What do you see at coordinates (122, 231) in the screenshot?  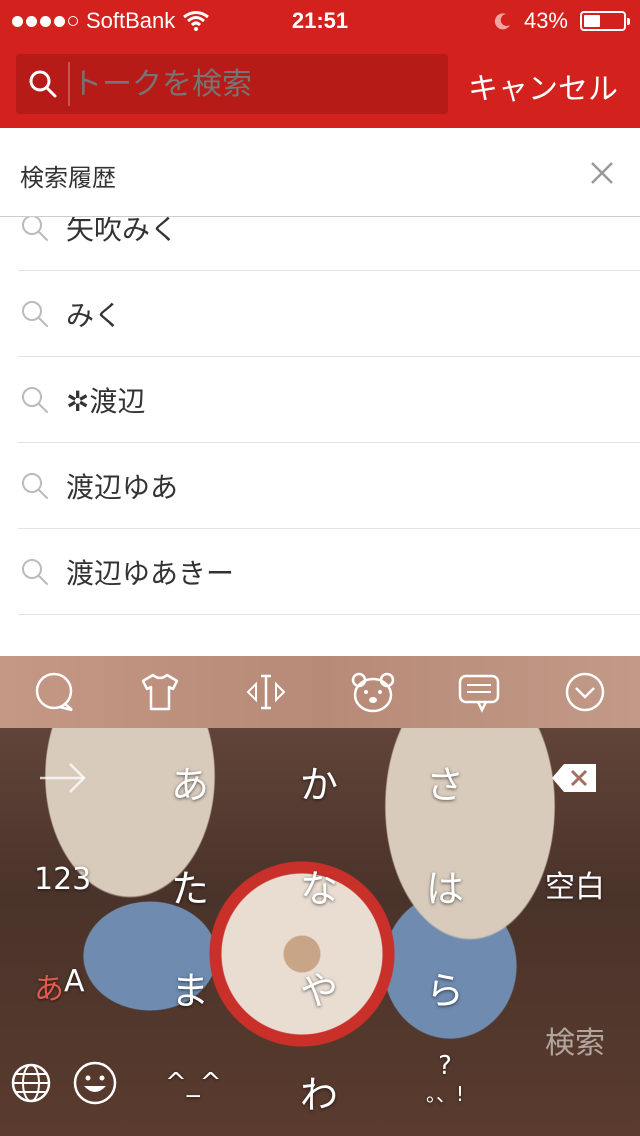 I see `history-item-label: 矢吹みく` at bounding box center [122, 231].